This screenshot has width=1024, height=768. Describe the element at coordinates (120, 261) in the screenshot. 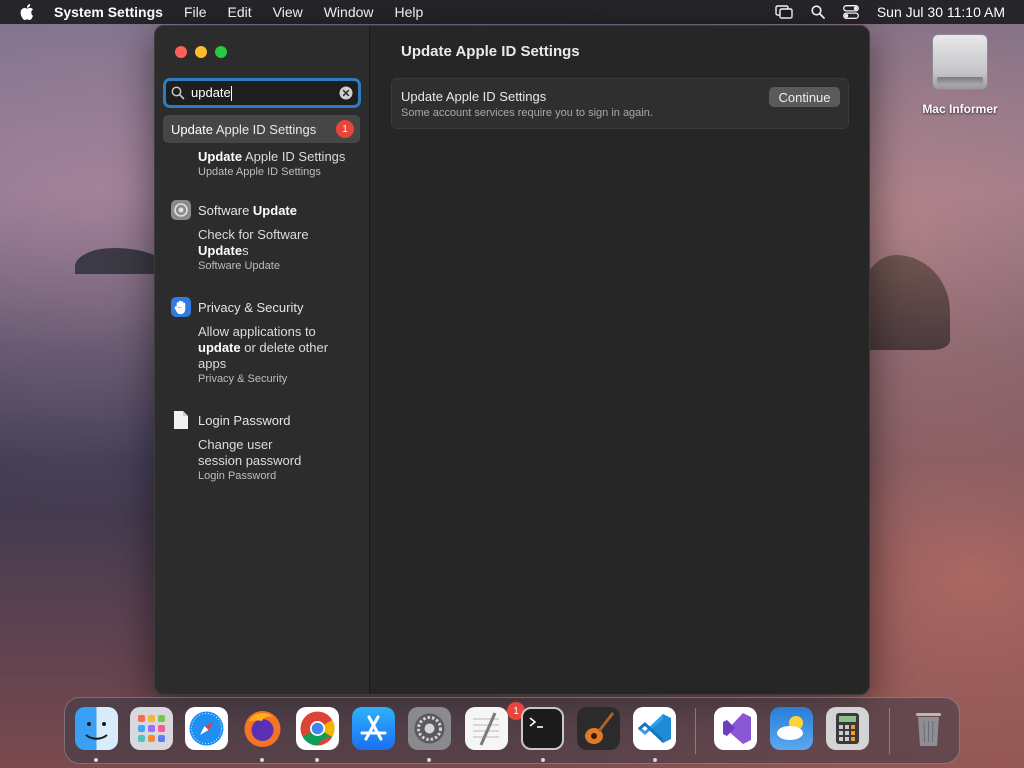

I see `wallpaper-island-left` at that location.